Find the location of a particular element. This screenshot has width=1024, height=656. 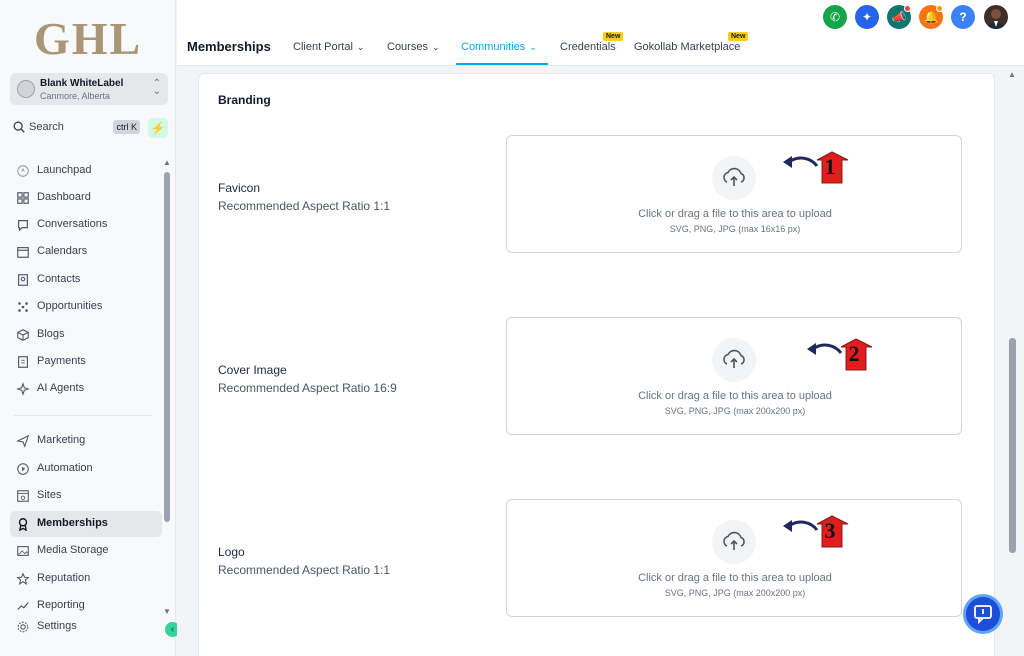

help-icon: ? is located at coordinates (963, 17).